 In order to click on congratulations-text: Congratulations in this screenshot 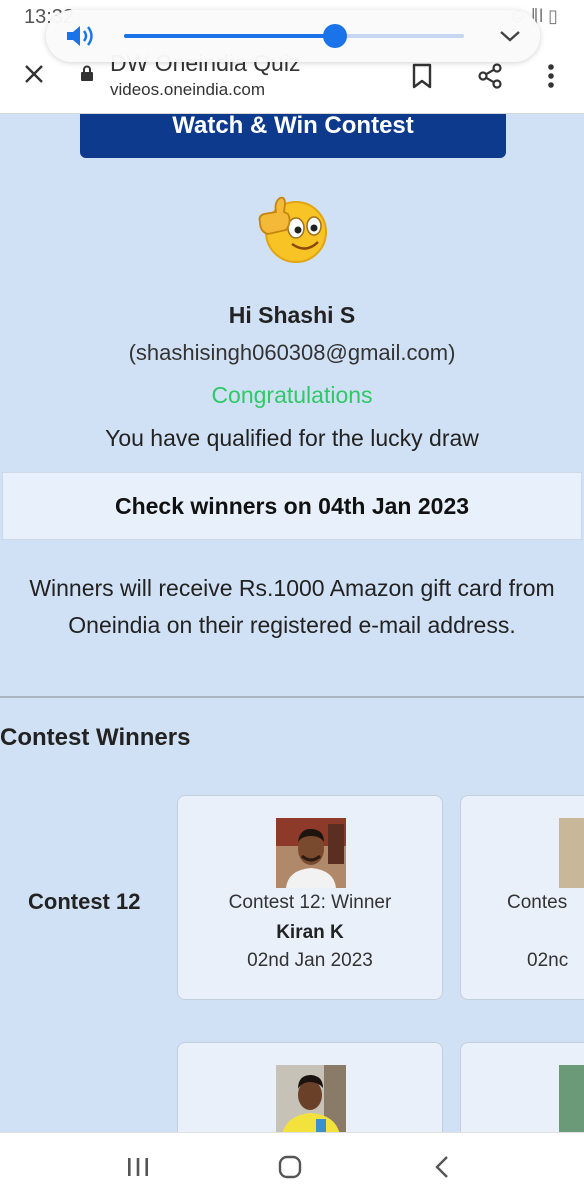, I will do `click(292, 395)`.